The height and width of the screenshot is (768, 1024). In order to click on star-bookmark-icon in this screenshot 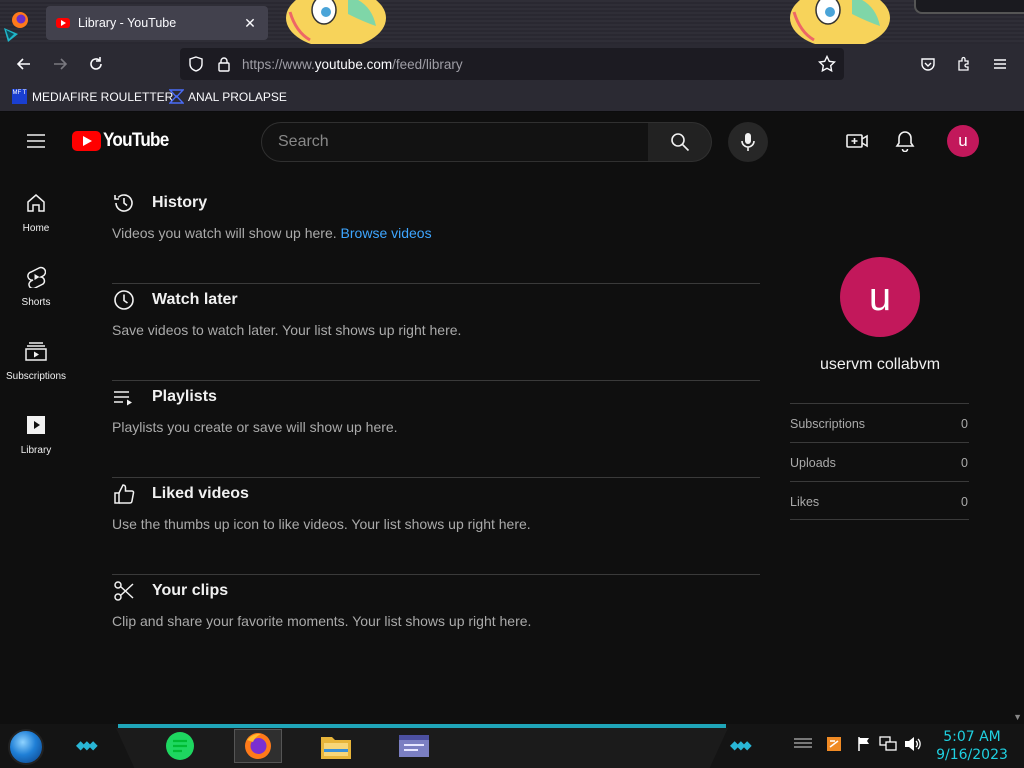, I will do `click(827, 64)`.